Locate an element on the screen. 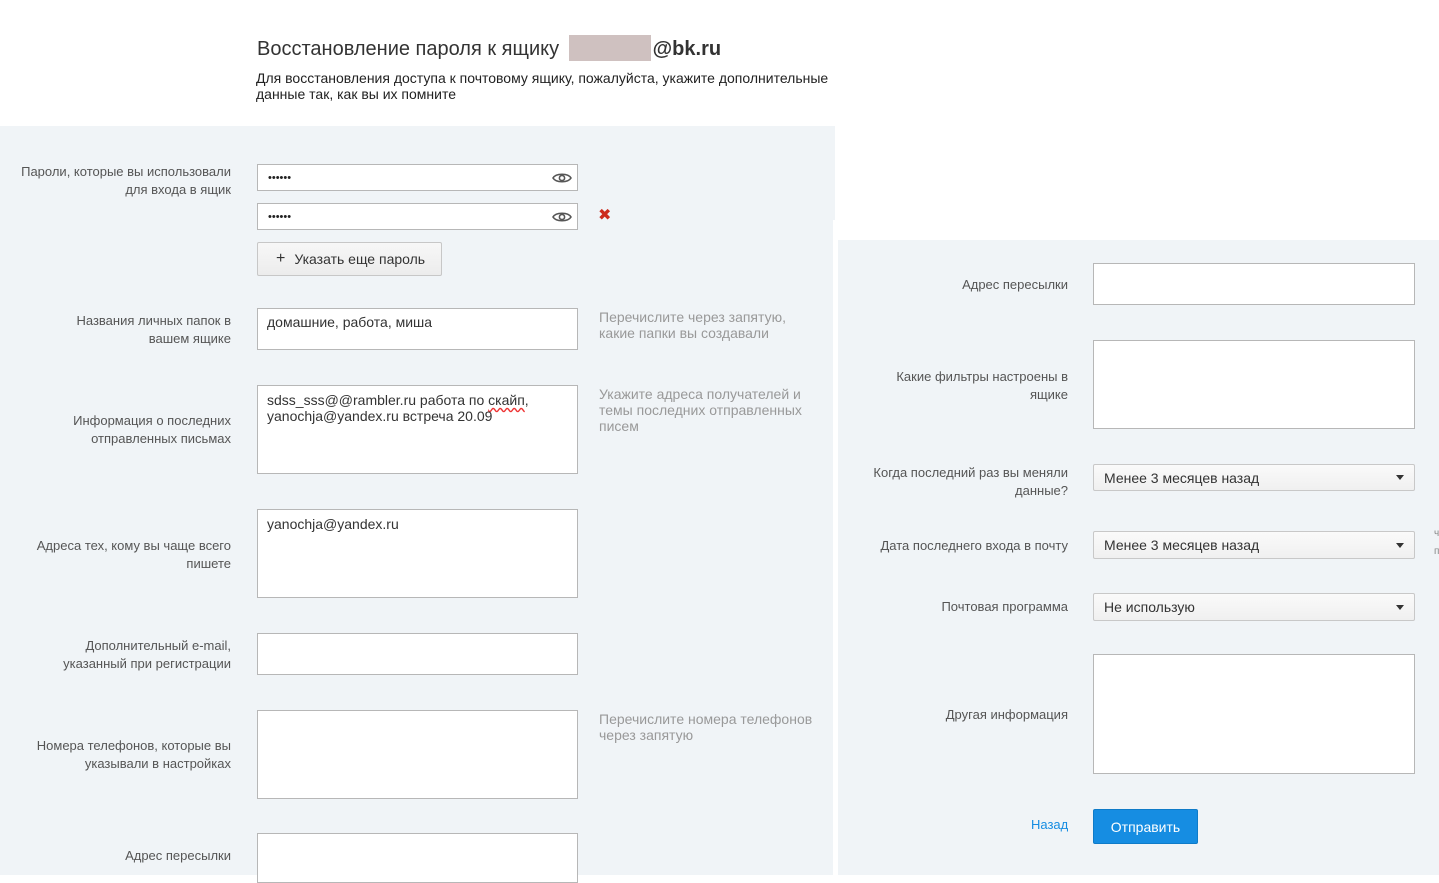 The image size is (1439, 883). filters-textarea is located at coordinates (1254, 384).